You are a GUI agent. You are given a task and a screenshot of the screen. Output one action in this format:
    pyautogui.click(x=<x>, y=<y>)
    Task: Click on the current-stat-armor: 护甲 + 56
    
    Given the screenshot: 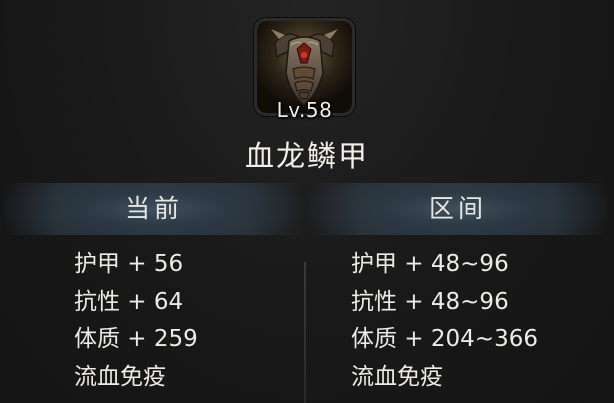 What is the action you would take?
    pyautogui.click(x=129, y=264)
    